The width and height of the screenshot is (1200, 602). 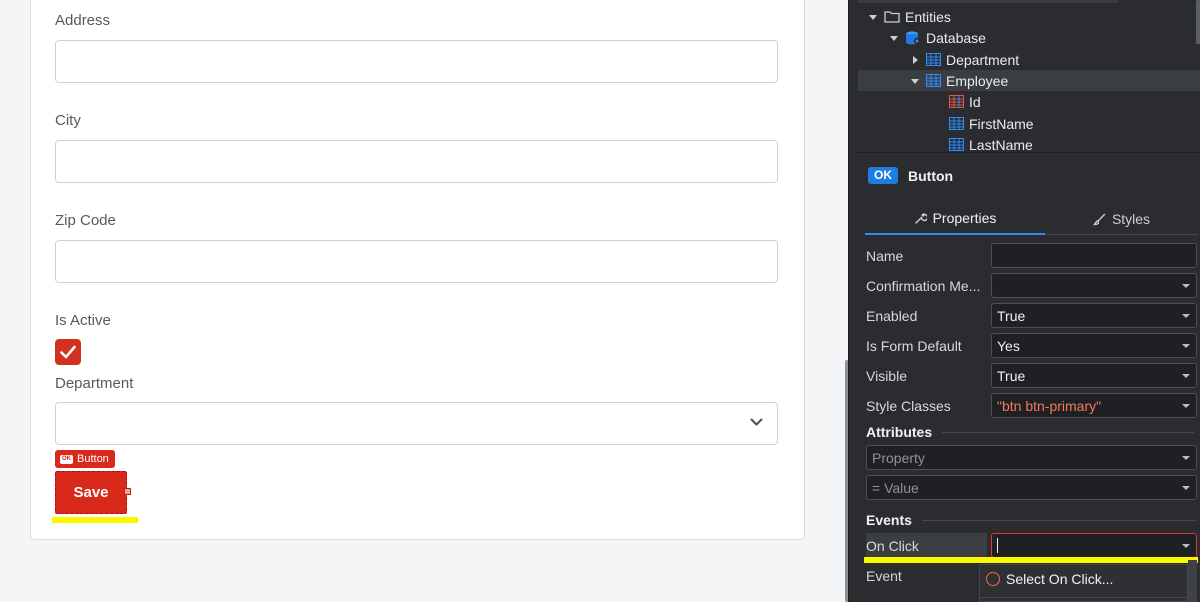 I want to click on key-column-icon, so click(x=956, y=101).